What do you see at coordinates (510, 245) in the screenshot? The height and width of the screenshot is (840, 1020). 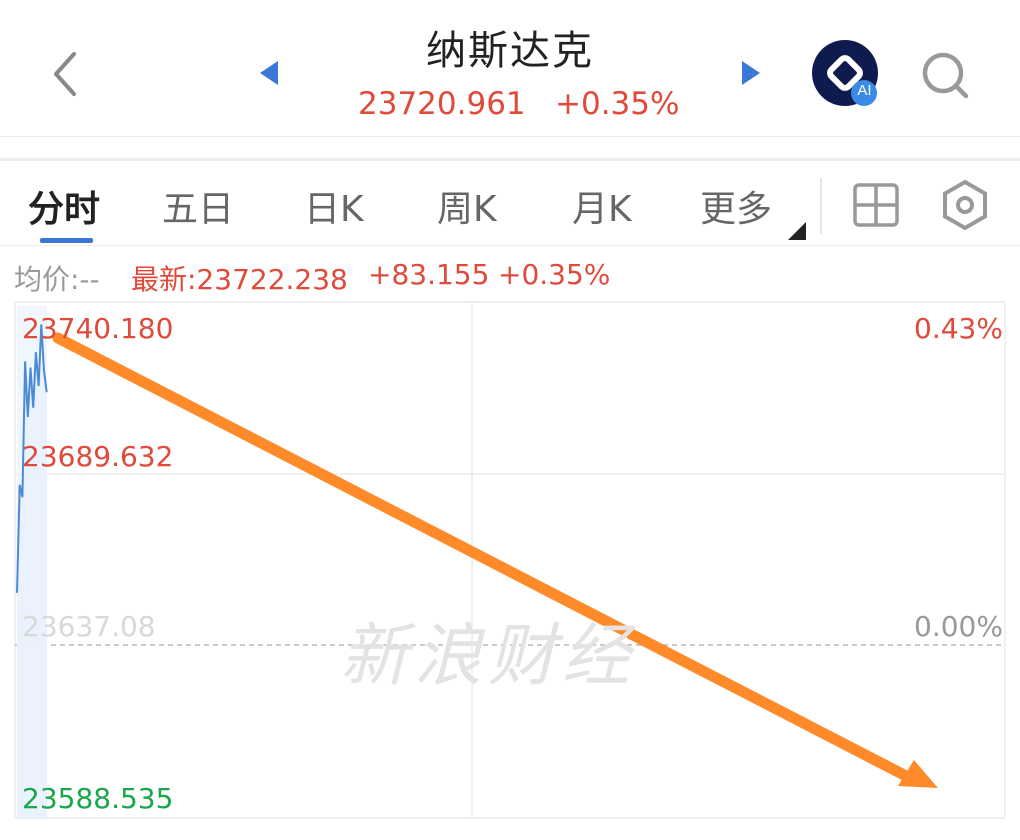 I see `tabs-divider` at bounding box center [510, 245].